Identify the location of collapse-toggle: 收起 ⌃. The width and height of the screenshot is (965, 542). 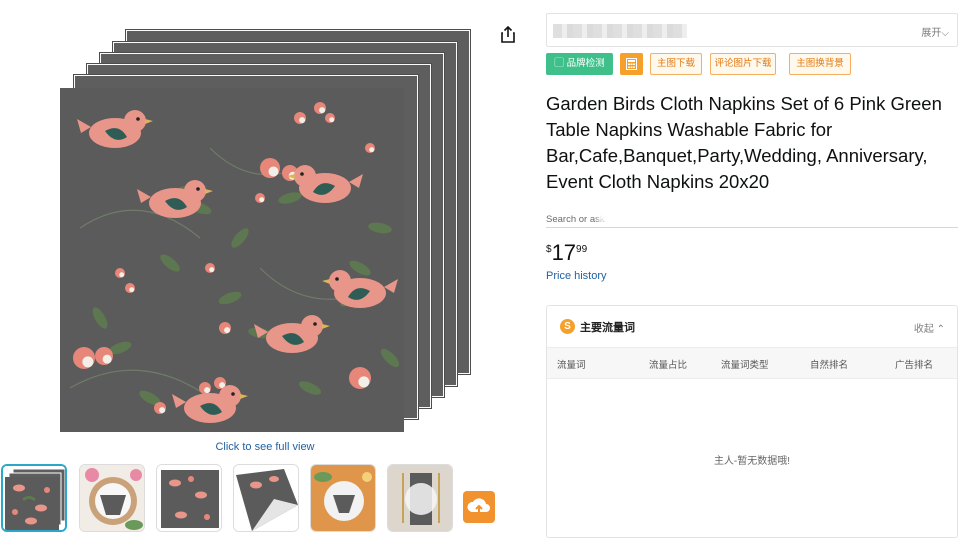
(929, 327).